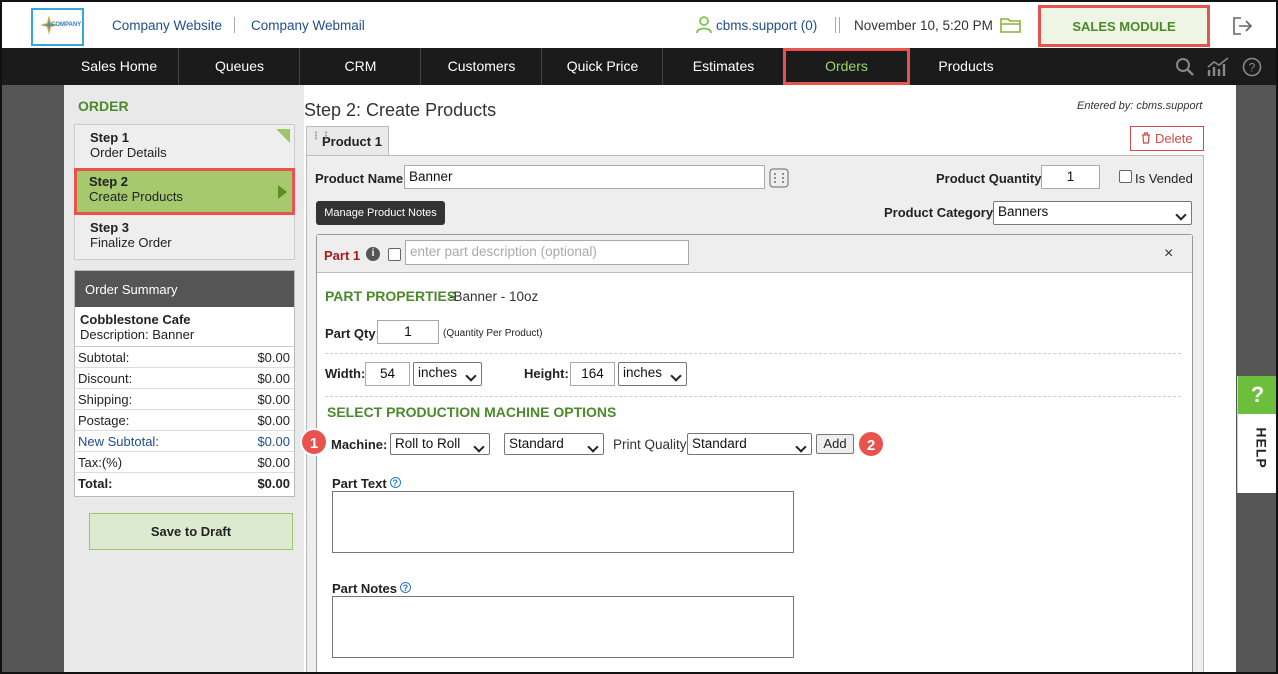  Describe the element at coordinates (103, 106) in the screenshot. I see `order-heading: ORDER` at that location.